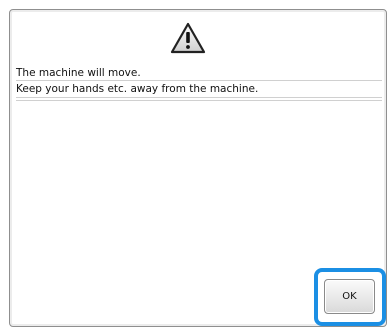 This screenshot has height=333, width=391. What do you see at coordinates (349, 296) in the screenshot?
I see `ok-button: OK` at bounding box center [349, 296].